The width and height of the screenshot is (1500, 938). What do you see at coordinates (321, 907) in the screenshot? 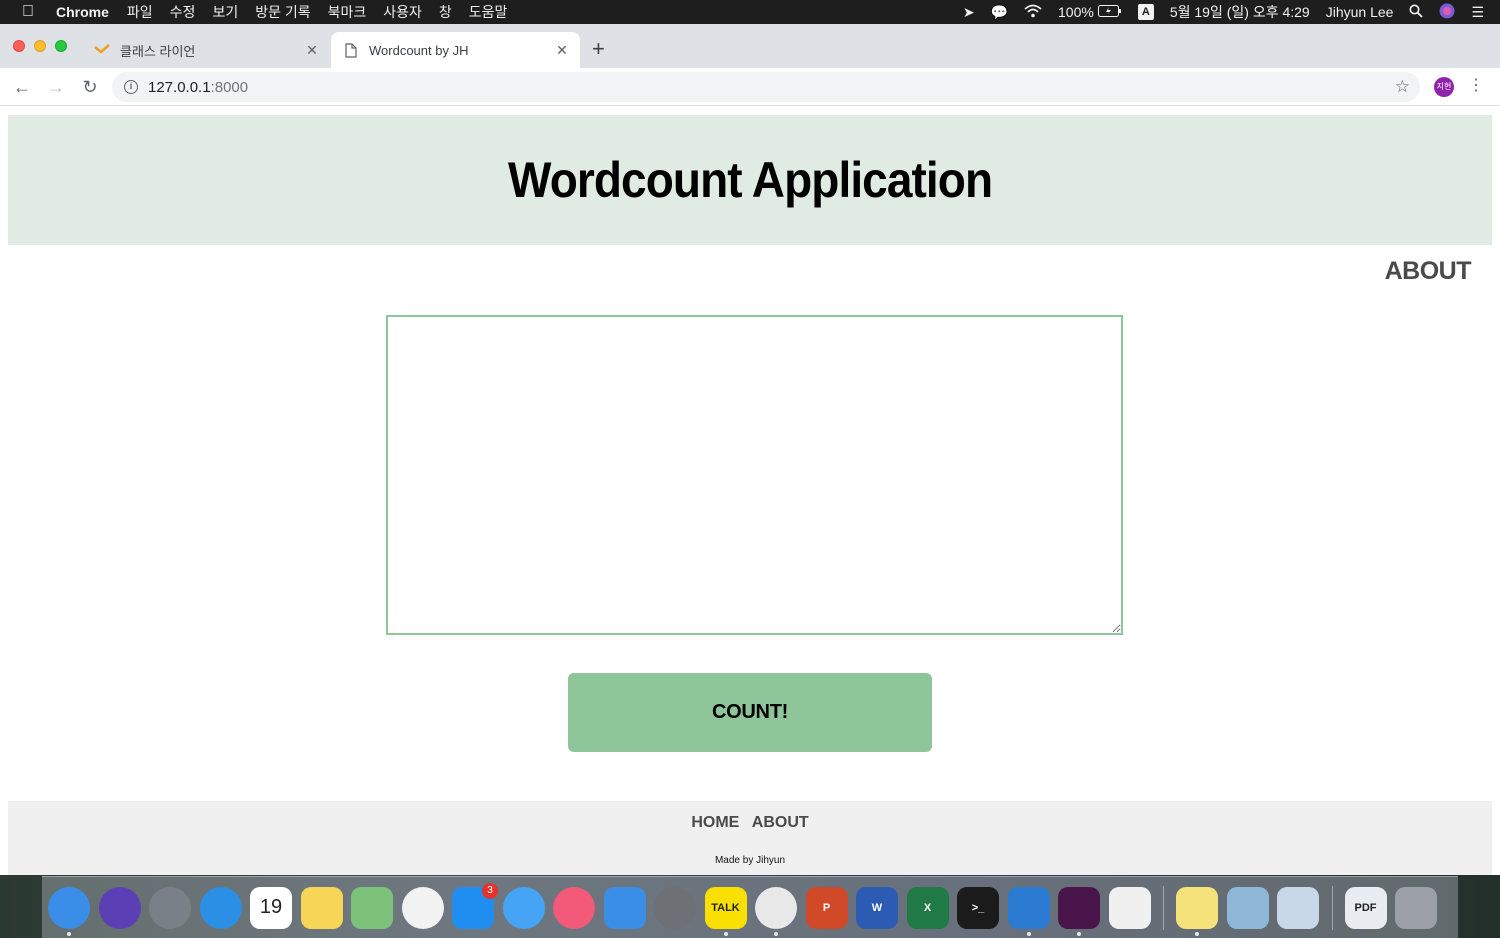
I see `notes-icon` at bounding box center [321, 907].